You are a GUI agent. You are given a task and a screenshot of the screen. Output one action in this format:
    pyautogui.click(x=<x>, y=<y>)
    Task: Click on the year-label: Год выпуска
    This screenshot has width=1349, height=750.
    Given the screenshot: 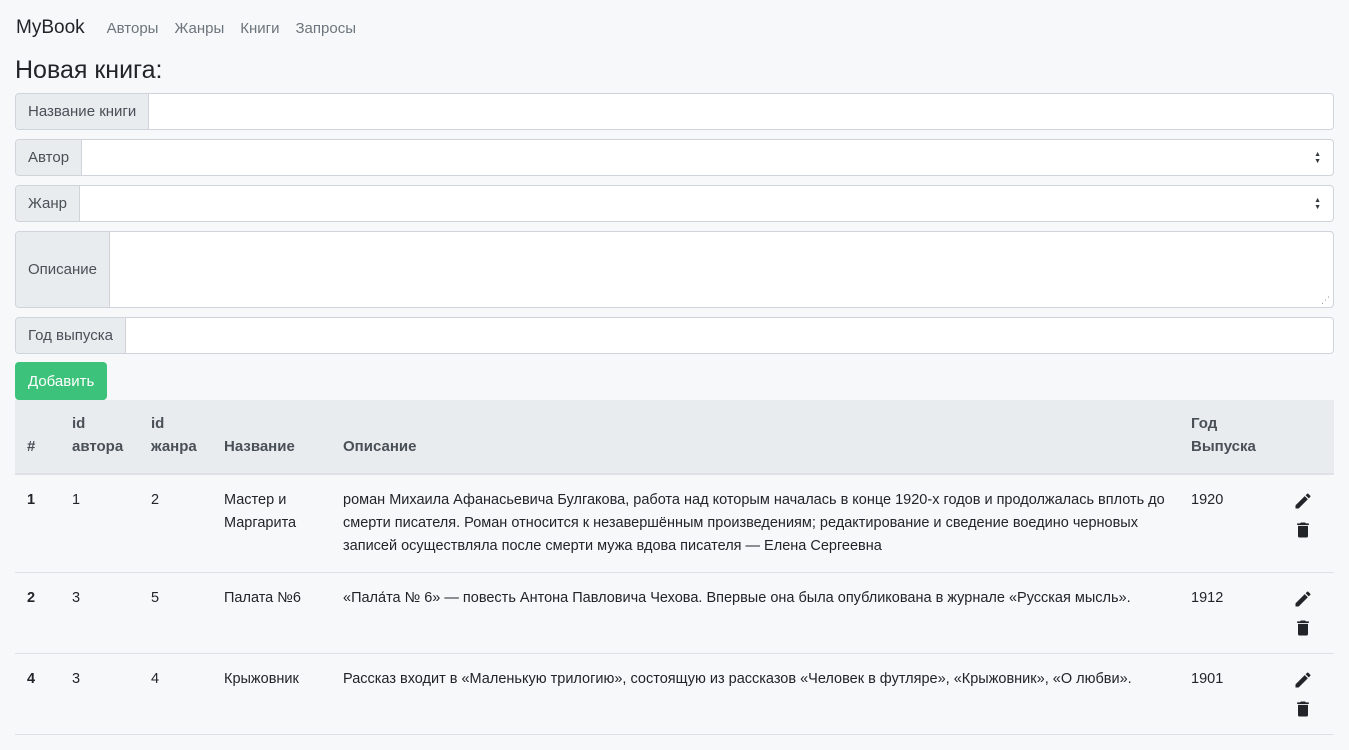 What is the action you would take?
    pyautogui.click(x=71, y=335)
    